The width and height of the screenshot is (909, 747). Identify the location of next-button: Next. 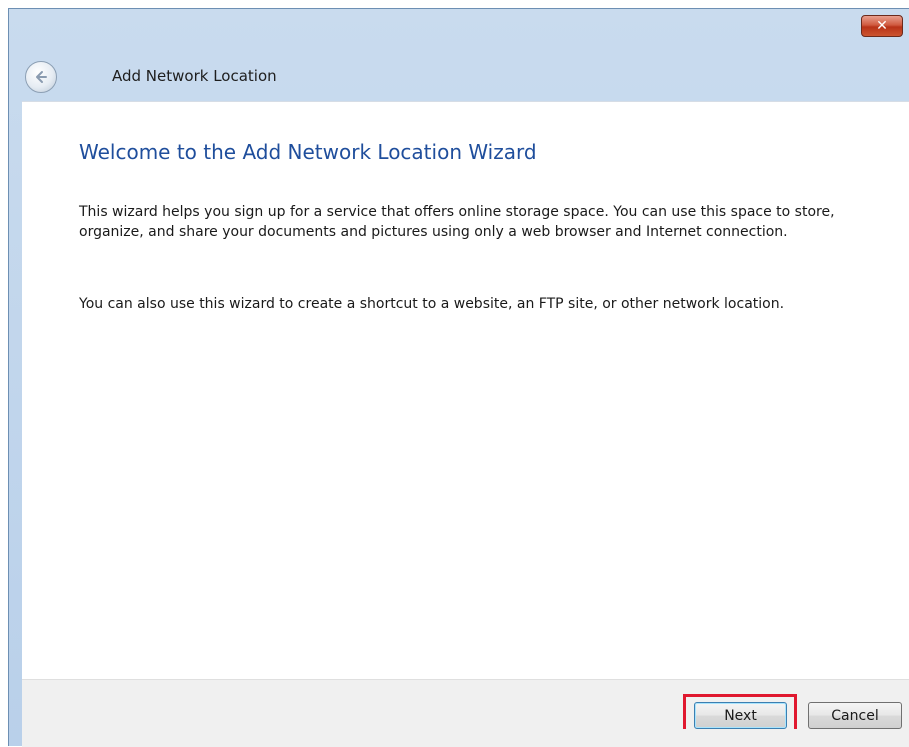
(740, 715).